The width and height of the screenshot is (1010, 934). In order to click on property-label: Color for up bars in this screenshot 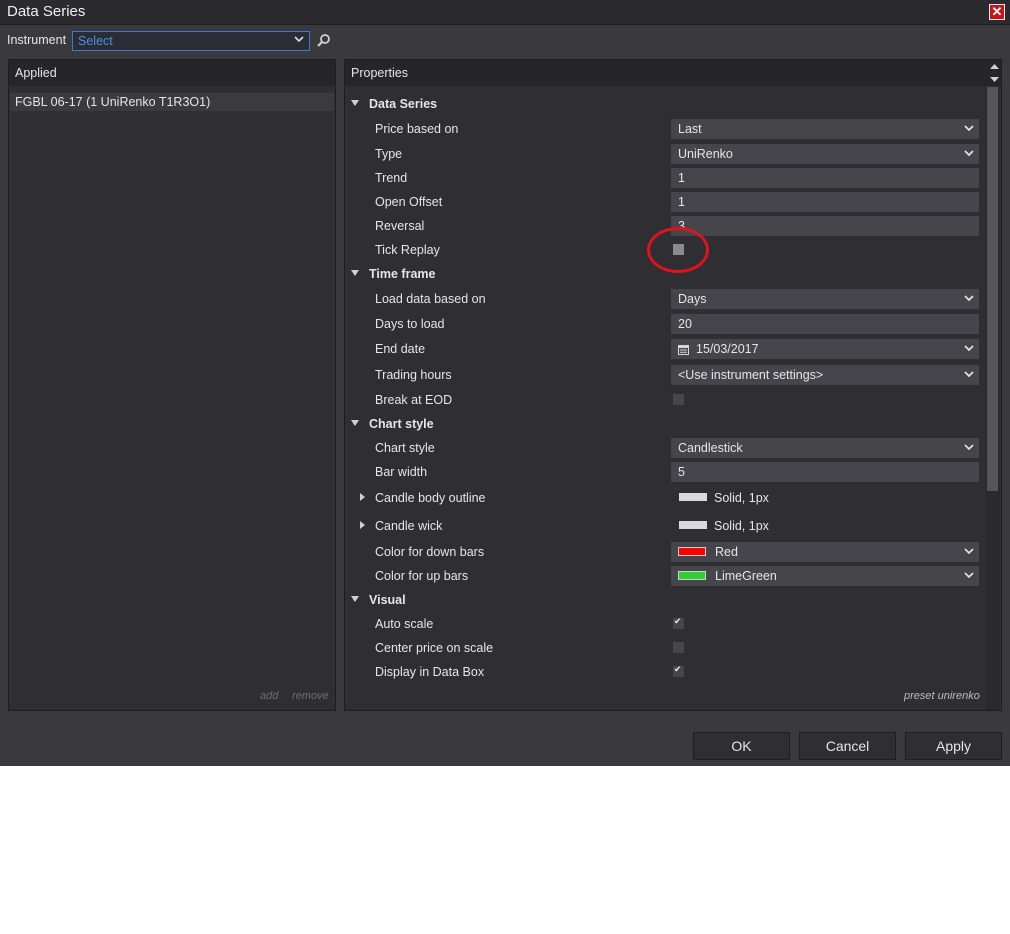, I will do `click(422, 576)`.